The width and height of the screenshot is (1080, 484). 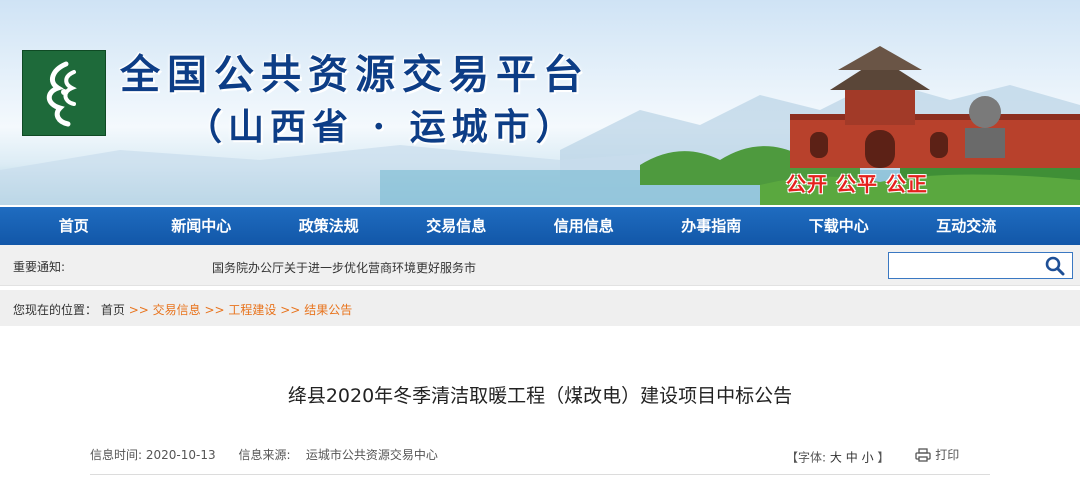 I want to click on meta-divider, so click(x=540, y=474).